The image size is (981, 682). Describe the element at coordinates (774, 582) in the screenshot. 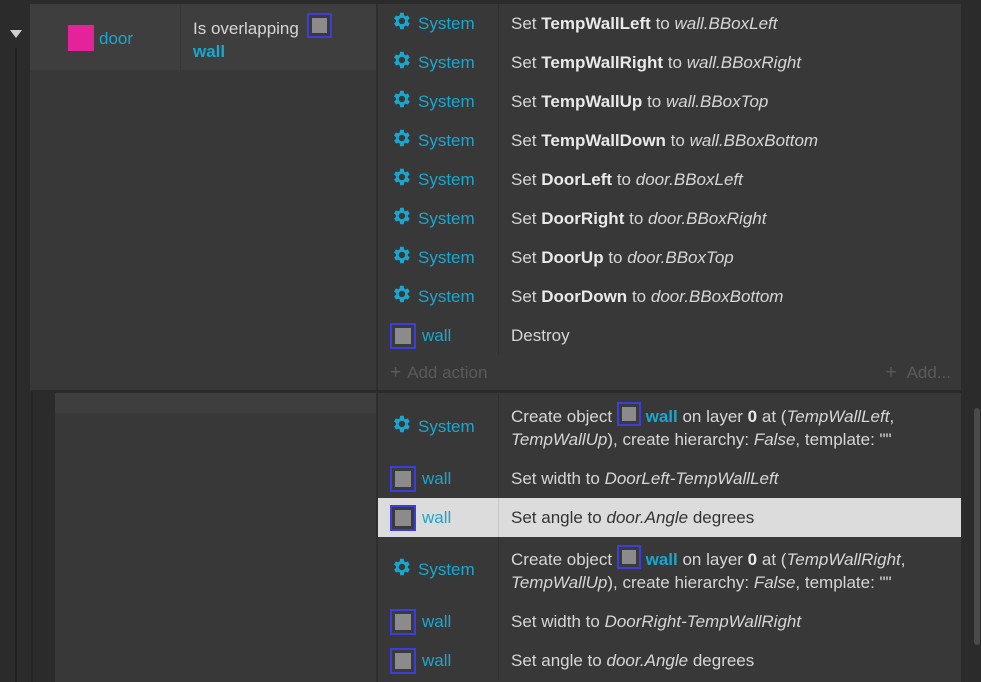

I see `expression-value: False` at that location.